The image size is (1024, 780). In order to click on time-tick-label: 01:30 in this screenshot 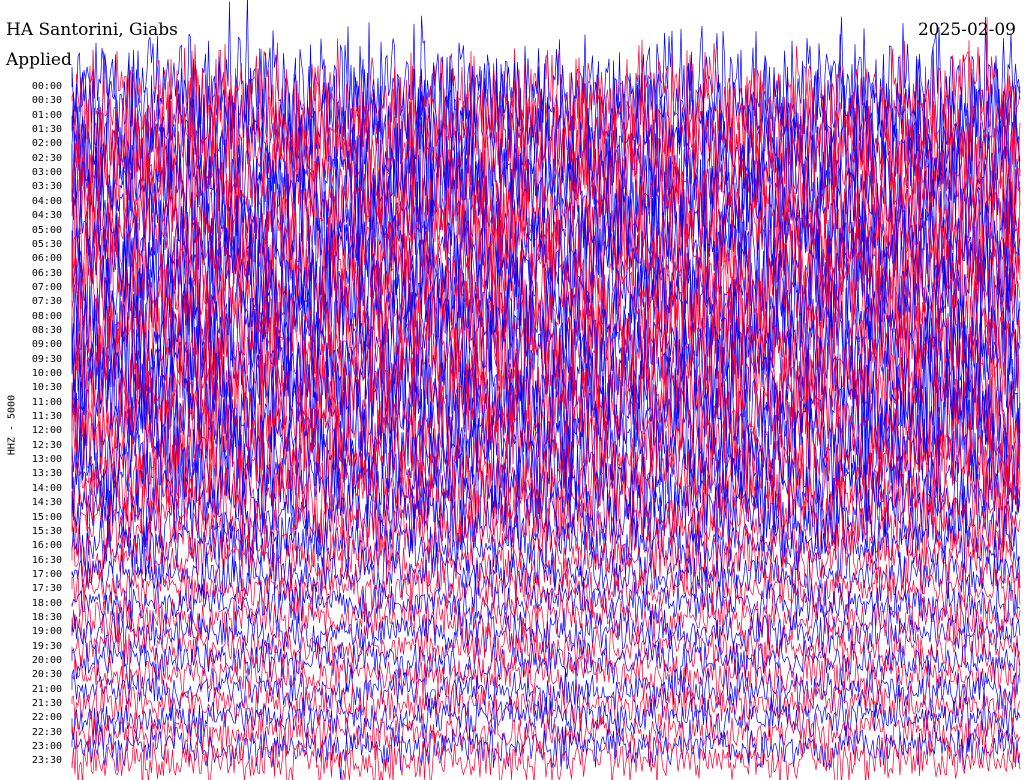, I will do `click(46, 130)`.